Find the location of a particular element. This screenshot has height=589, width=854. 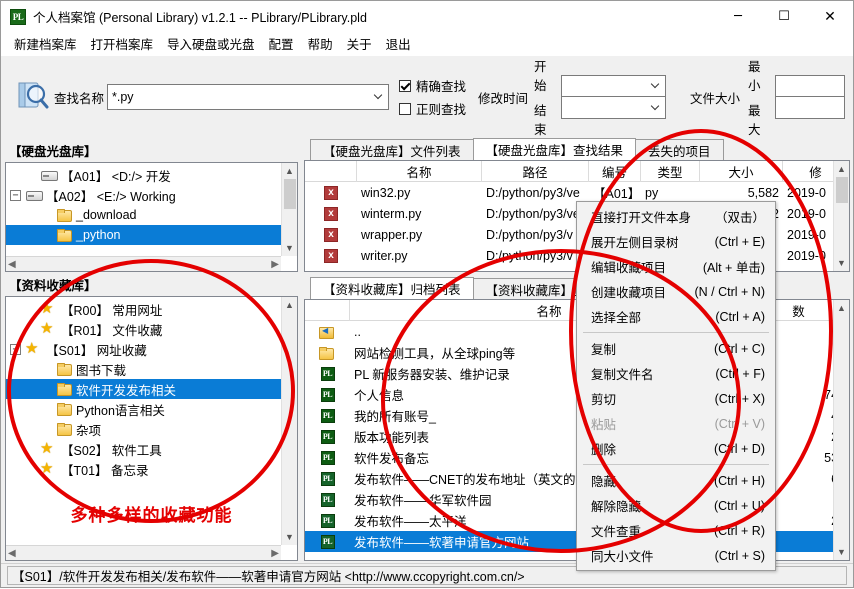

tree-item: 【A01】 <D:/> 开发 is located at coordinates (151, 175).